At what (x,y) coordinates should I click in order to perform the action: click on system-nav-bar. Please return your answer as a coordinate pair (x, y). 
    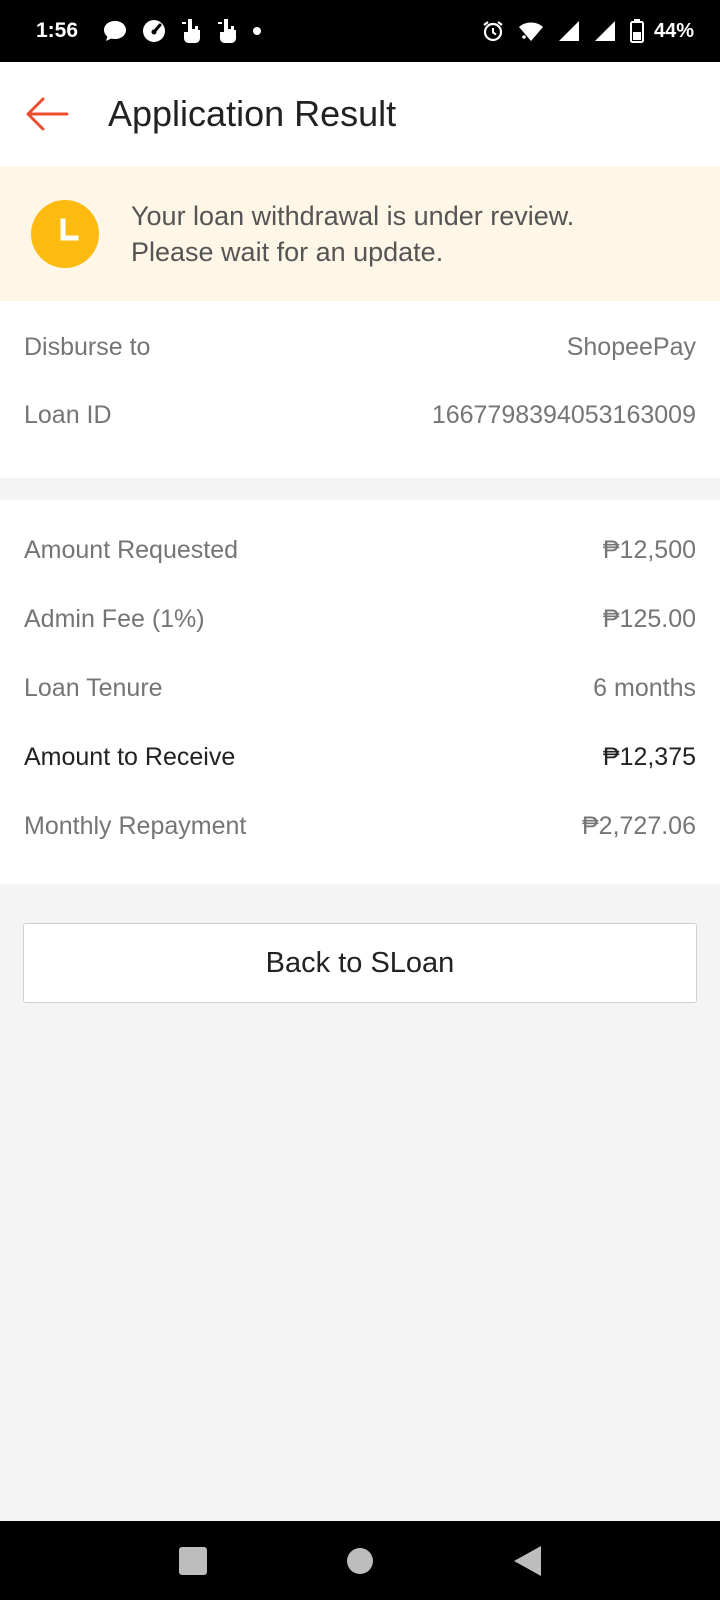
    Looking at the image, I should click on (360, 1560).